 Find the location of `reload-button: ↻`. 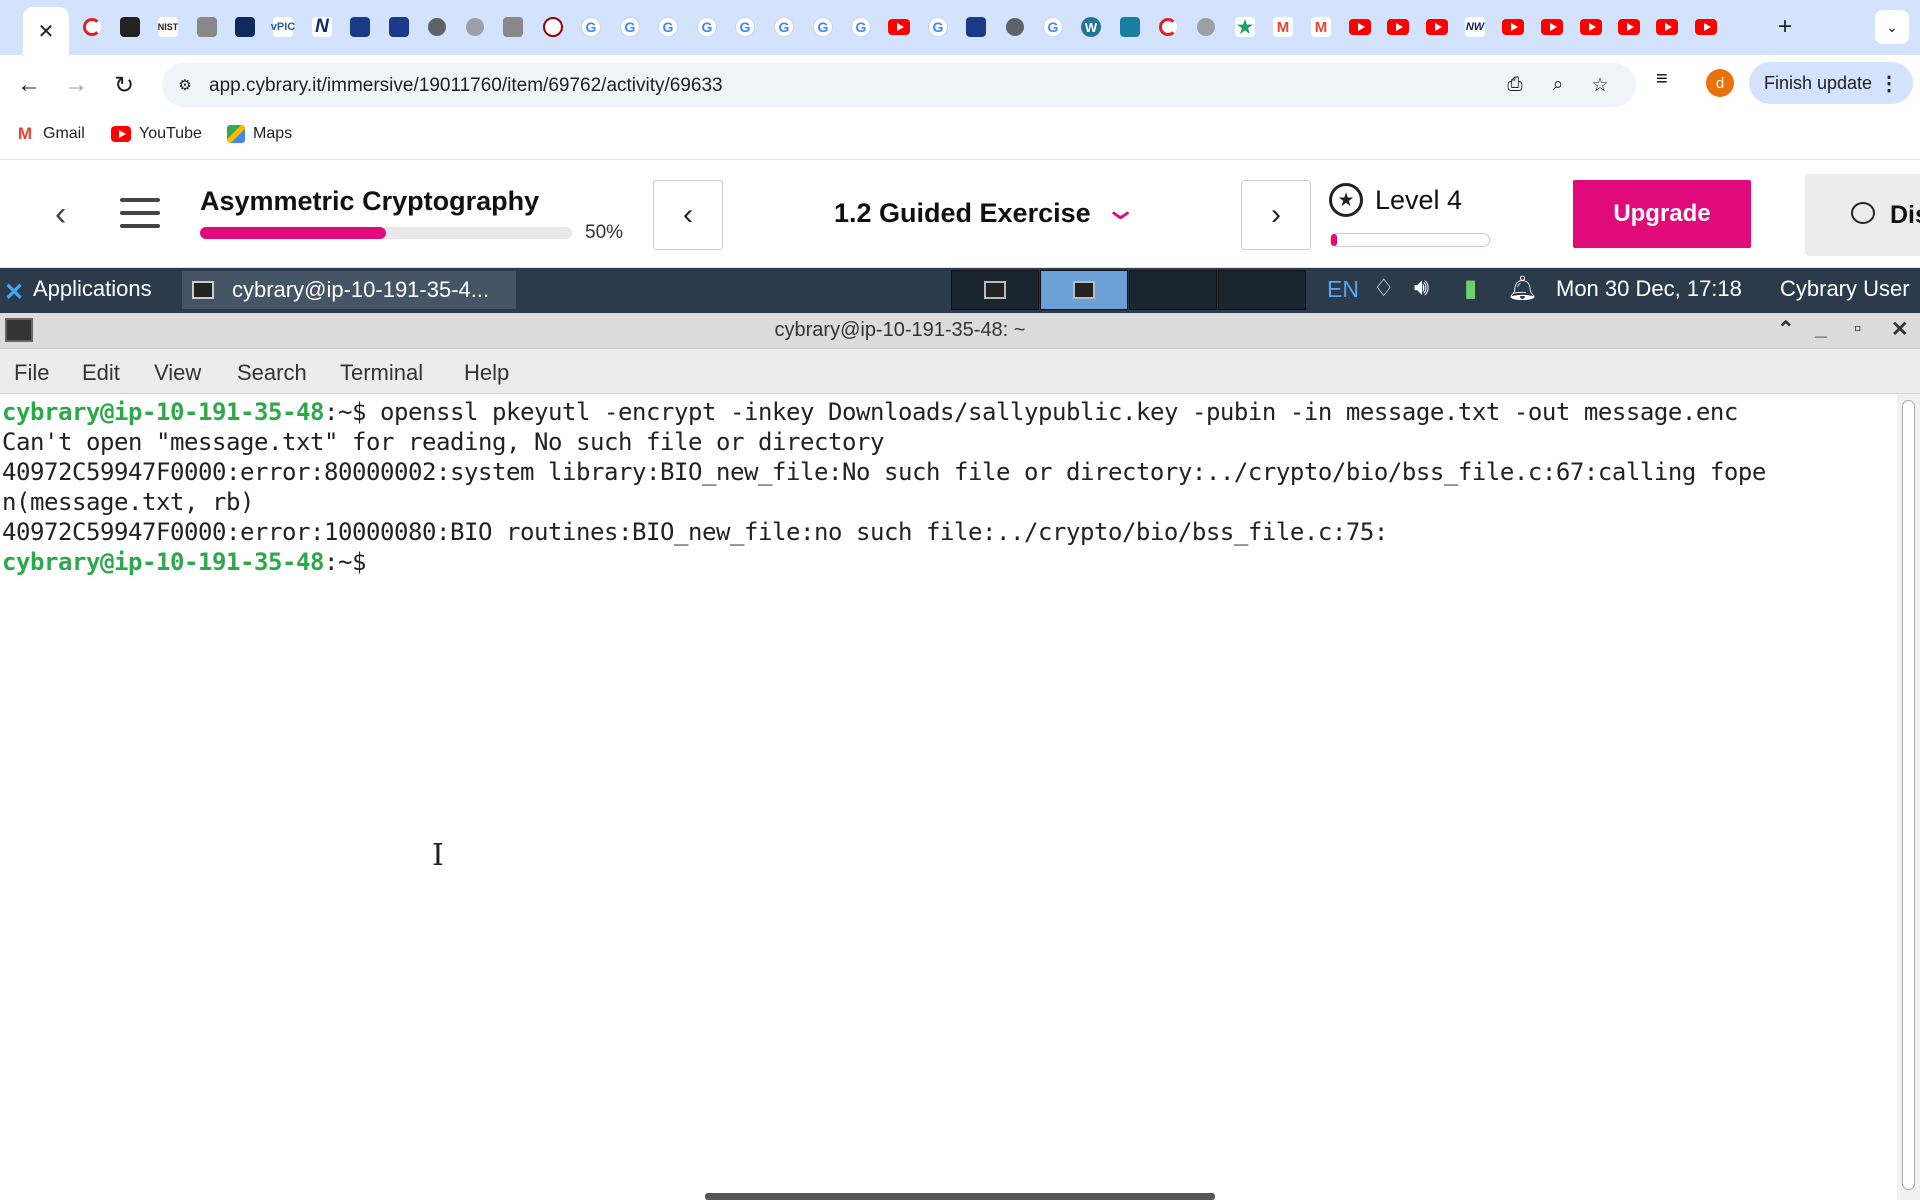

reload-button: ↻ is located at coordinates (124, 85).